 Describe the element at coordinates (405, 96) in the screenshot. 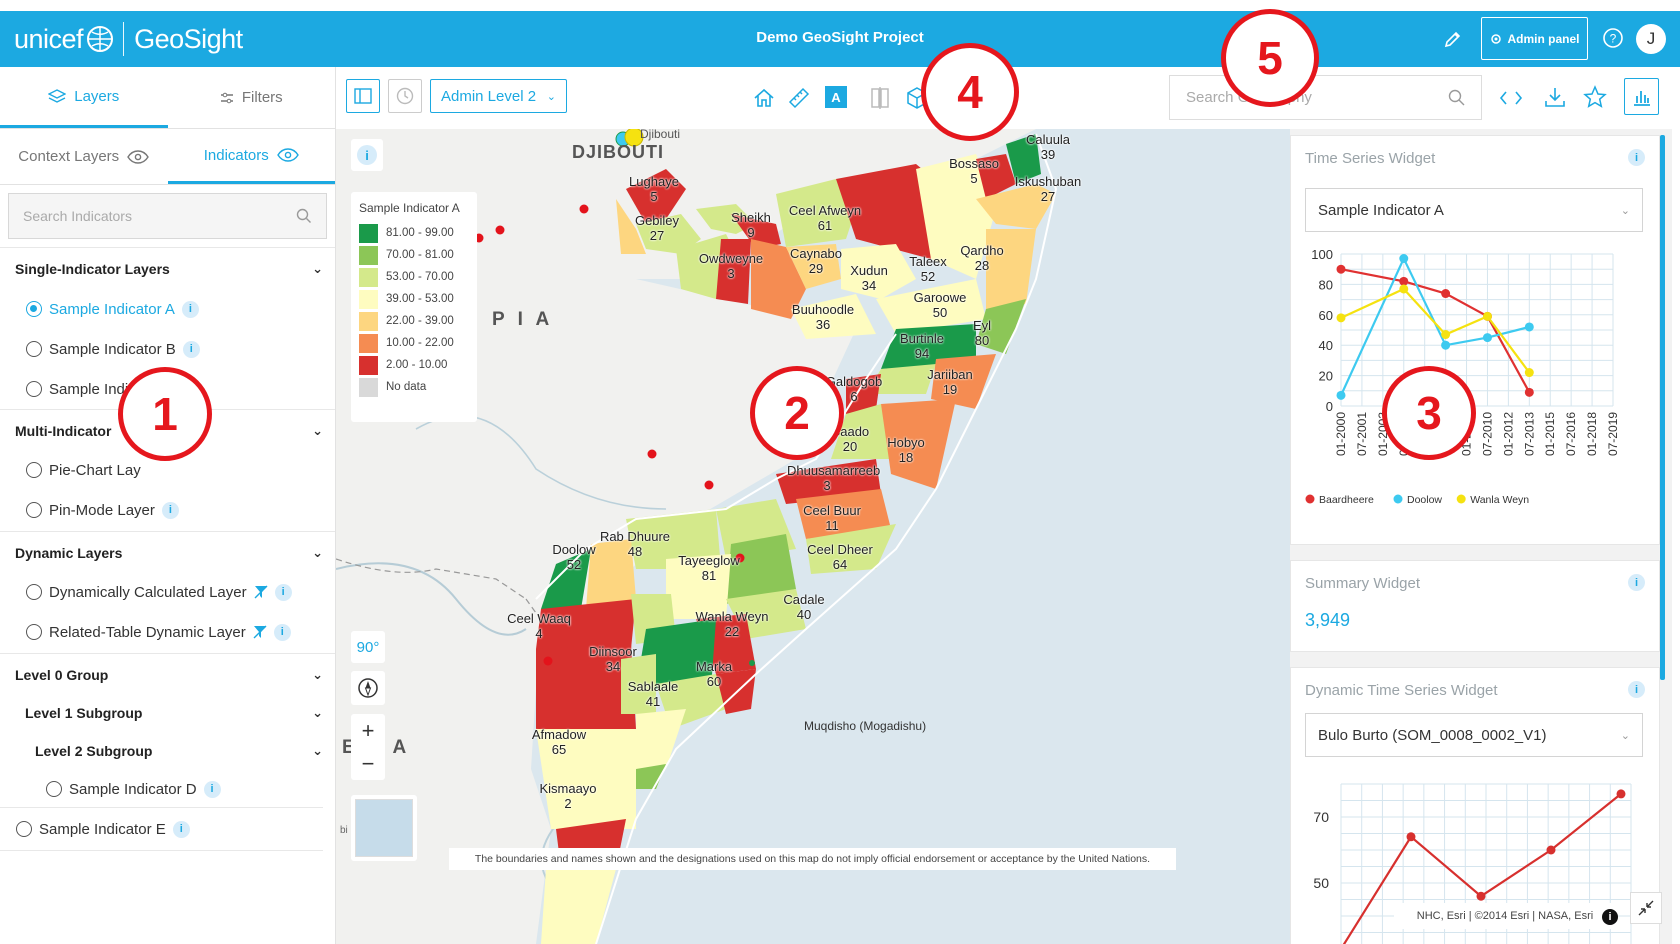

I see `time-slider-button` at that location.